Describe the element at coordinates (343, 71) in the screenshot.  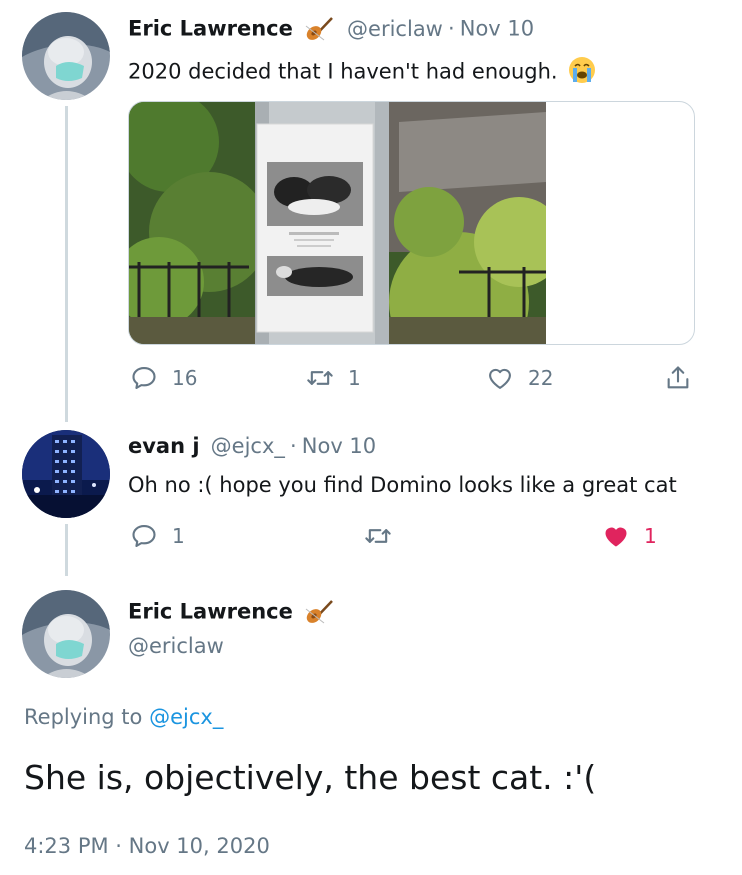
I see `tweet-text: 2020 decided that I haven't had enough.` at that location.